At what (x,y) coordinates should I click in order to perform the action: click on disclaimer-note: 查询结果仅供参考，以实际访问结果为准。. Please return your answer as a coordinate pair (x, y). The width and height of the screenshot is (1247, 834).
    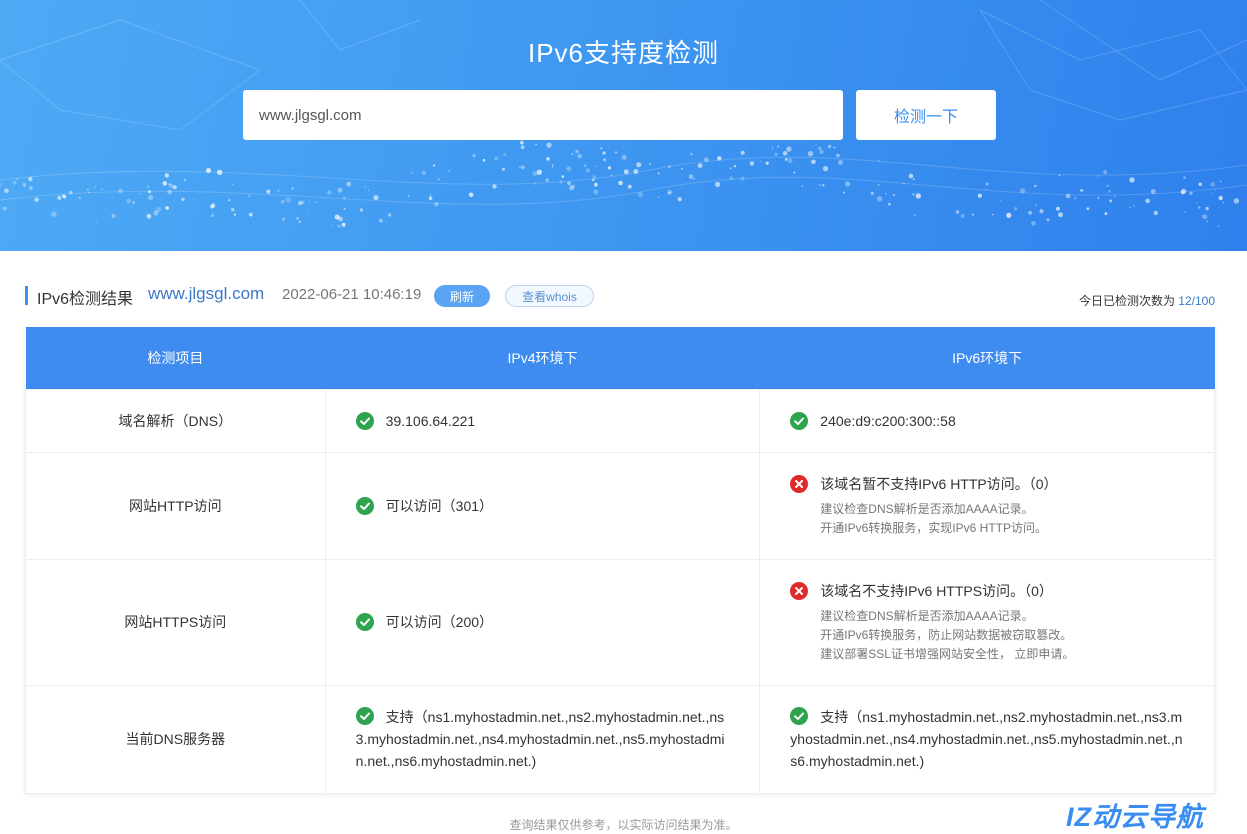
    Looking at the image, I should click on (623, 825).